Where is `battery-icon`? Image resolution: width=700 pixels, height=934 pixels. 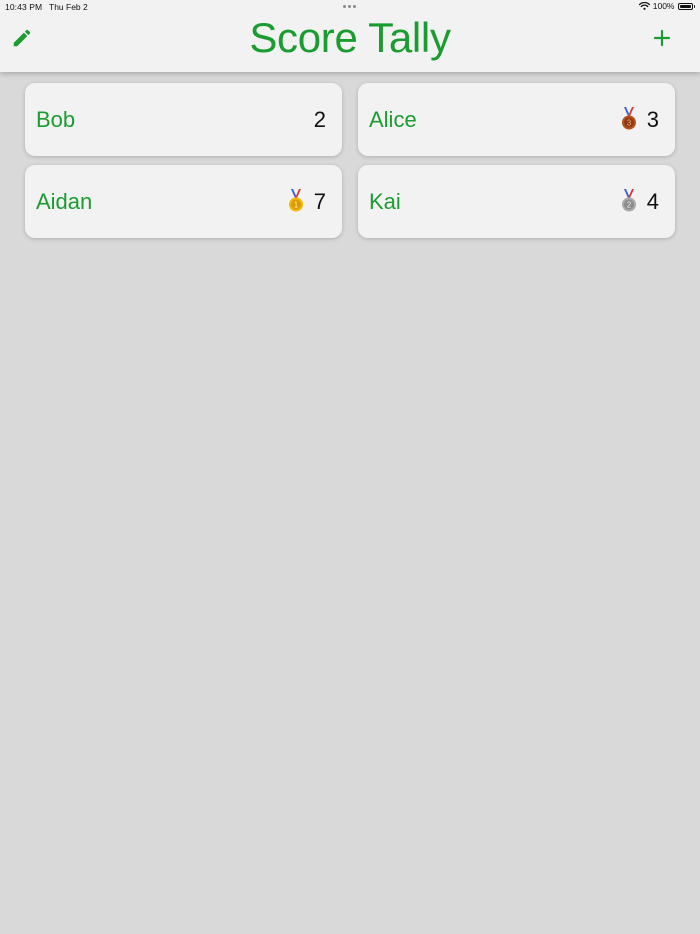
battery-icon is located at coordinates (686, 6).